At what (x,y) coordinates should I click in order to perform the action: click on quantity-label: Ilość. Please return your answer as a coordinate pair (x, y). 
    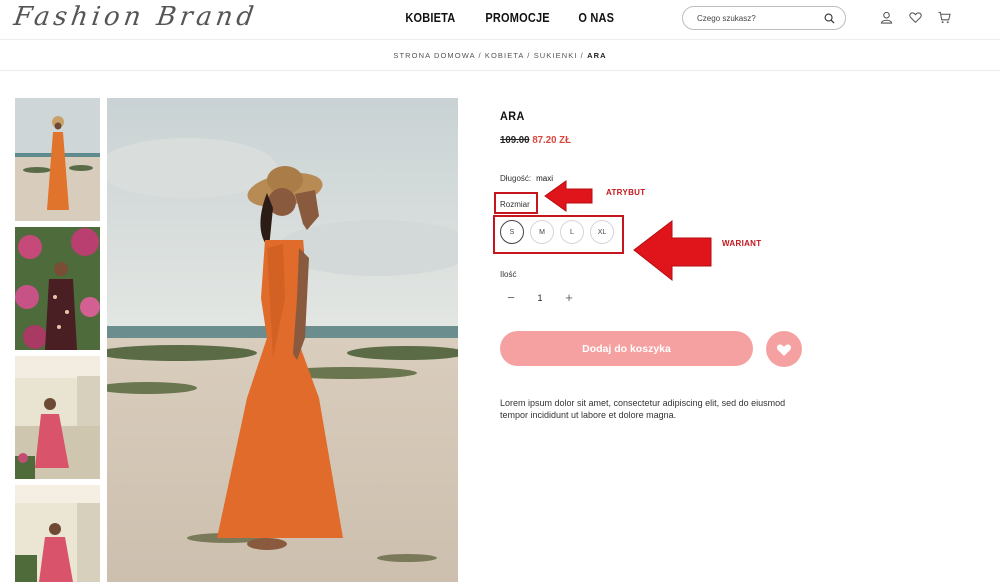
    Looking at the image, I should click on (508, 274).